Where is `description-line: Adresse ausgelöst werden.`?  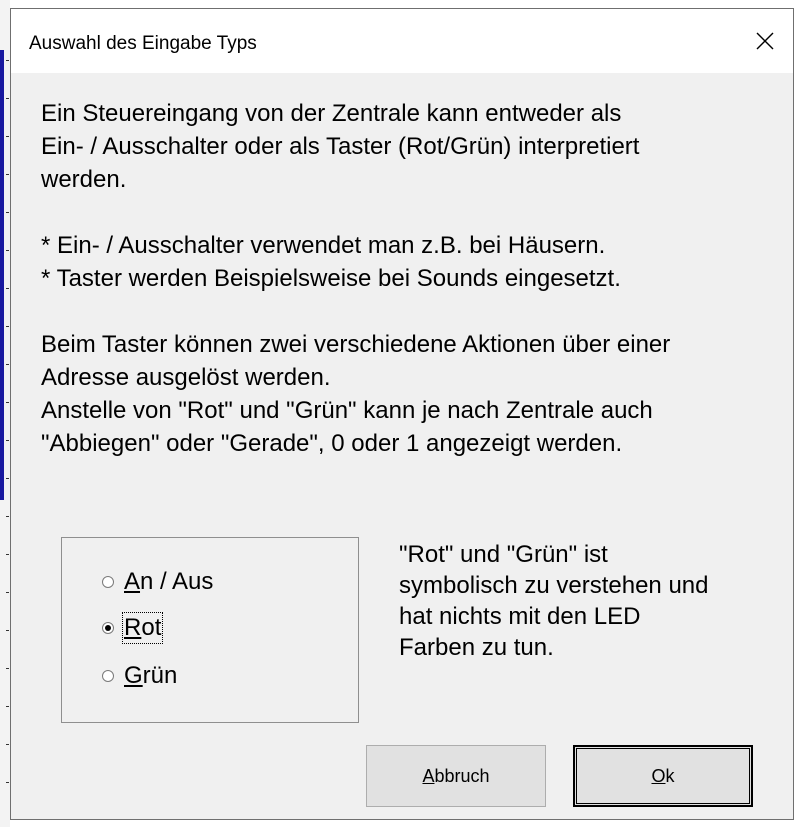 description-line: Adresse ausgelöst werden. is located at coordinates (186, 377).